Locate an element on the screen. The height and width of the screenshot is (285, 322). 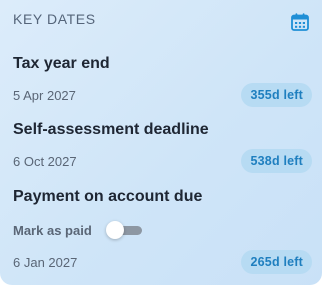
calendar-button is located at coordinates (300, 22).